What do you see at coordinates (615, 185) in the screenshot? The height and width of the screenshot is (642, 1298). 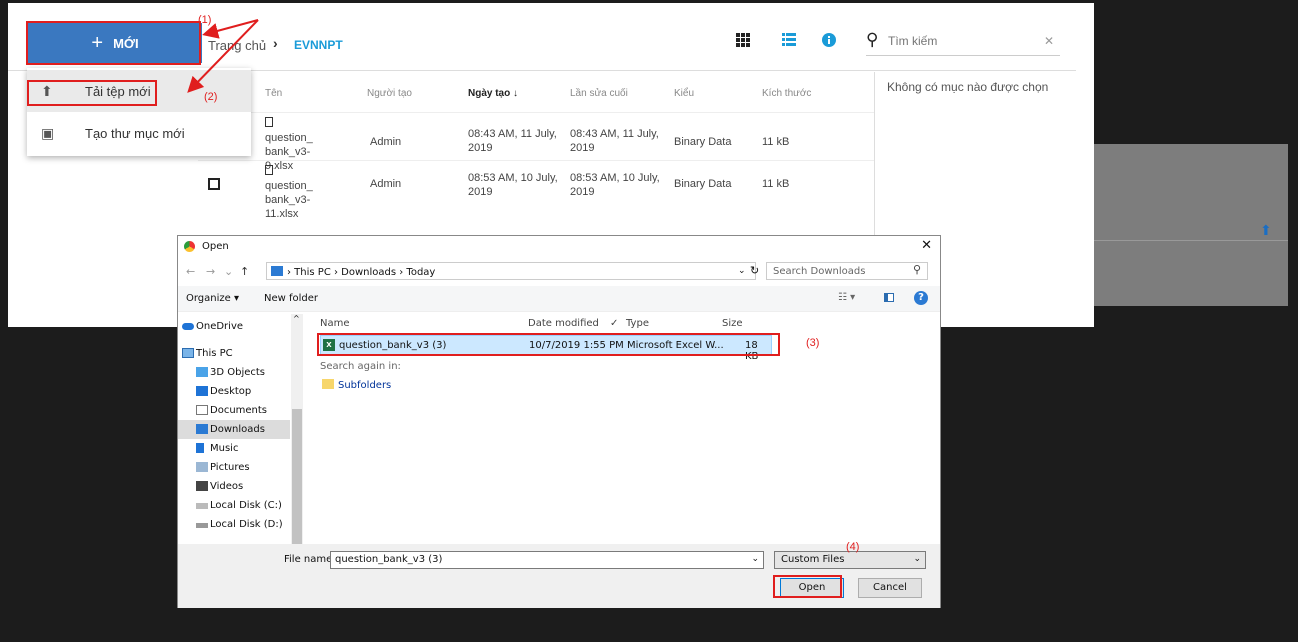 I see `file-modified: 08:53 AM, 10 July, 2019` at bounding box center [615, 185].